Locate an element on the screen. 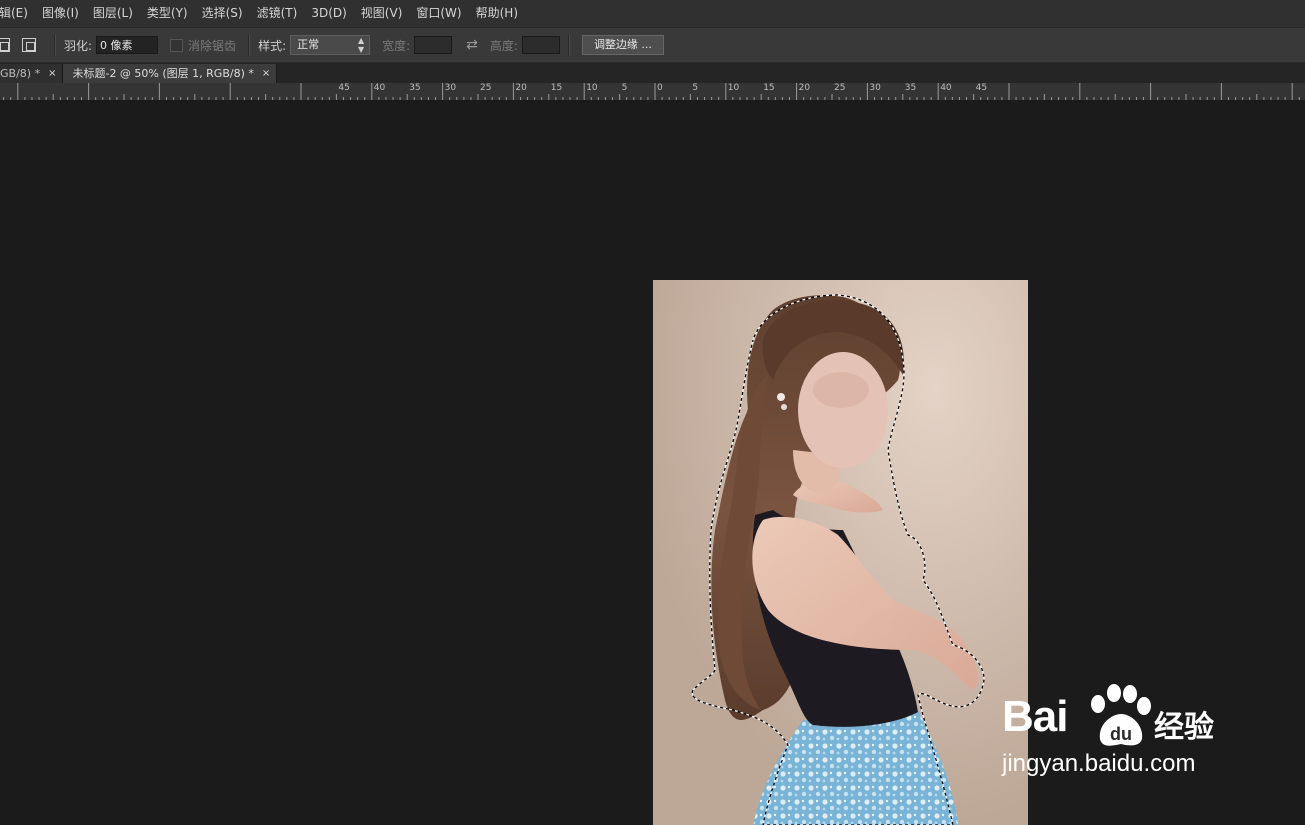 The height and width of the screenshot is (825, 1305). tab-active-document: 未标题-2 @ 50% (图层 1, RGB/8) * × is located at coordinates (170, 73).